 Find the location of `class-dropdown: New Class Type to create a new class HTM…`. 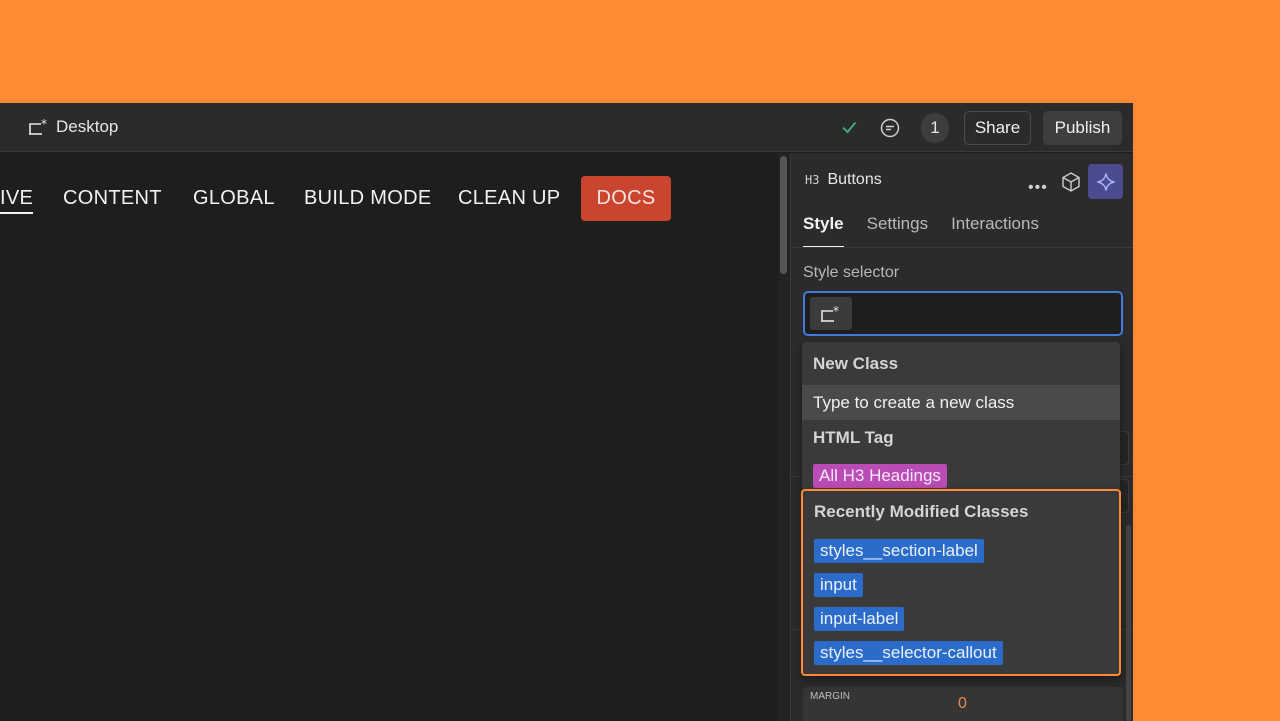

class-dropdown: New Class Type to create a new class HTM… is located at coordinates (961, 415).